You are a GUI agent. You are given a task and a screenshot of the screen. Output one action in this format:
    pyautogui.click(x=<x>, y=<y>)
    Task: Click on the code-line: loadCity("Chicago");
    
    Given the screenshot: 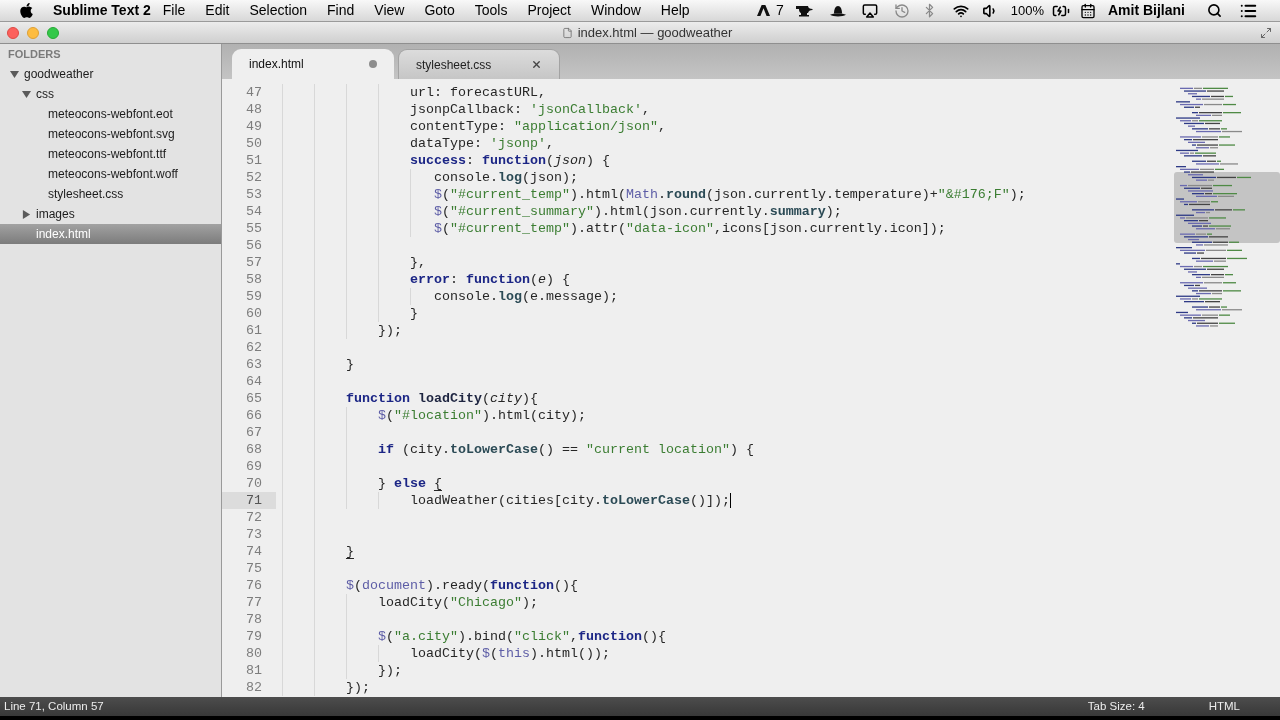 What is the action you would take?
    pyautogui.click(x=457, y=602)
    